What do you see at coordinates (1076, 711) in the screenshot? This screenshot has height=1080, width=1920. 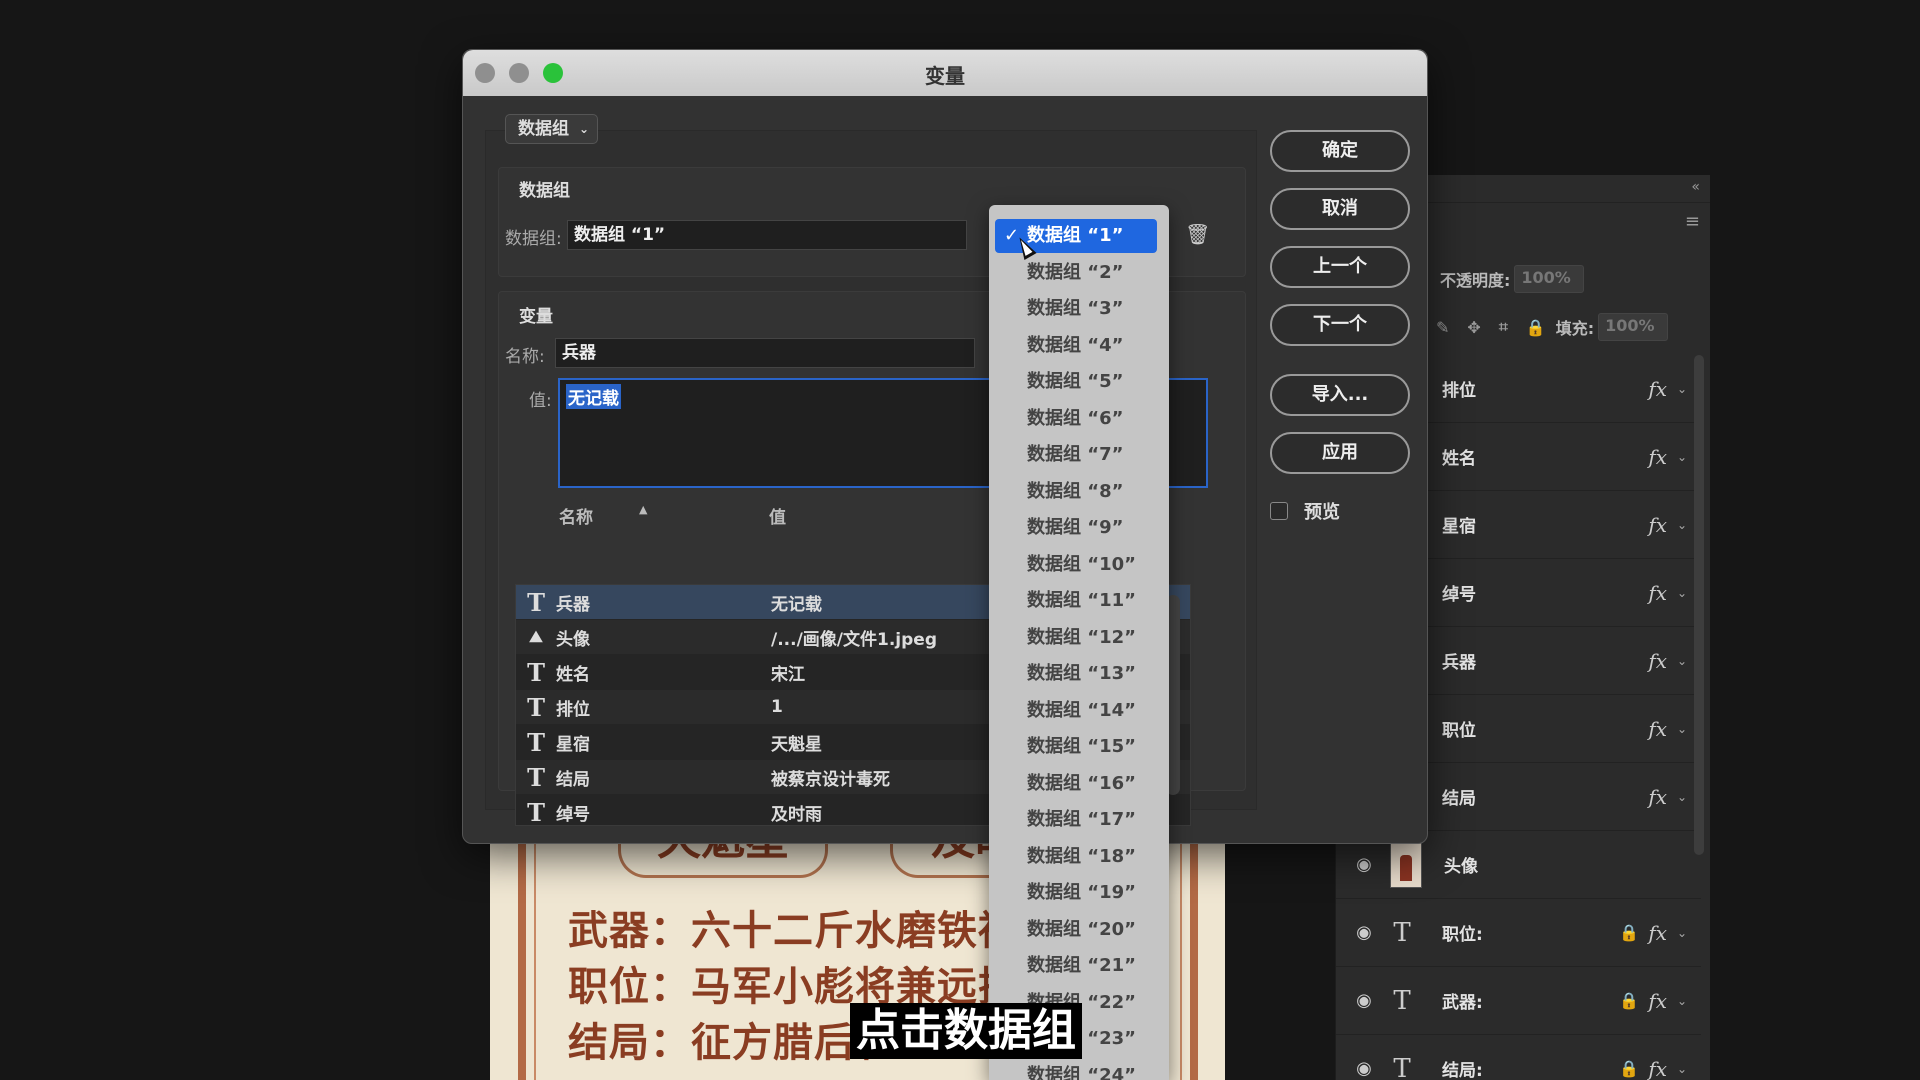 I see `dataset-menu-item: 数据组 “14”` at bounding box center [1076, 711].